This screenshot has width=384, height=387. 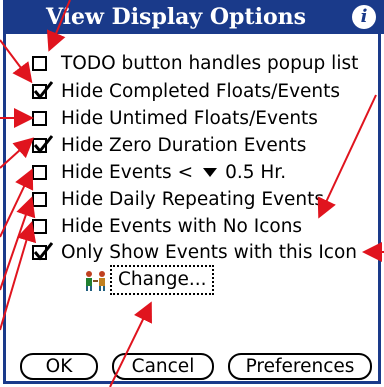 I want to click on info-icon: i, so click(x=364, y=17).